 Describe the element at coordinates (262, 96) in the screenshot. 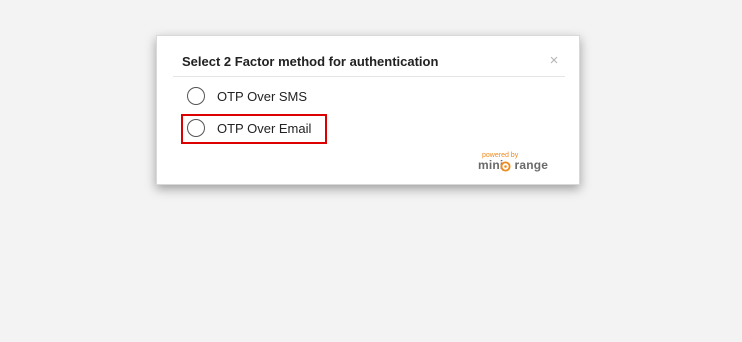

I see `option-otp-sms-label: OTP Over SMS` at that location.